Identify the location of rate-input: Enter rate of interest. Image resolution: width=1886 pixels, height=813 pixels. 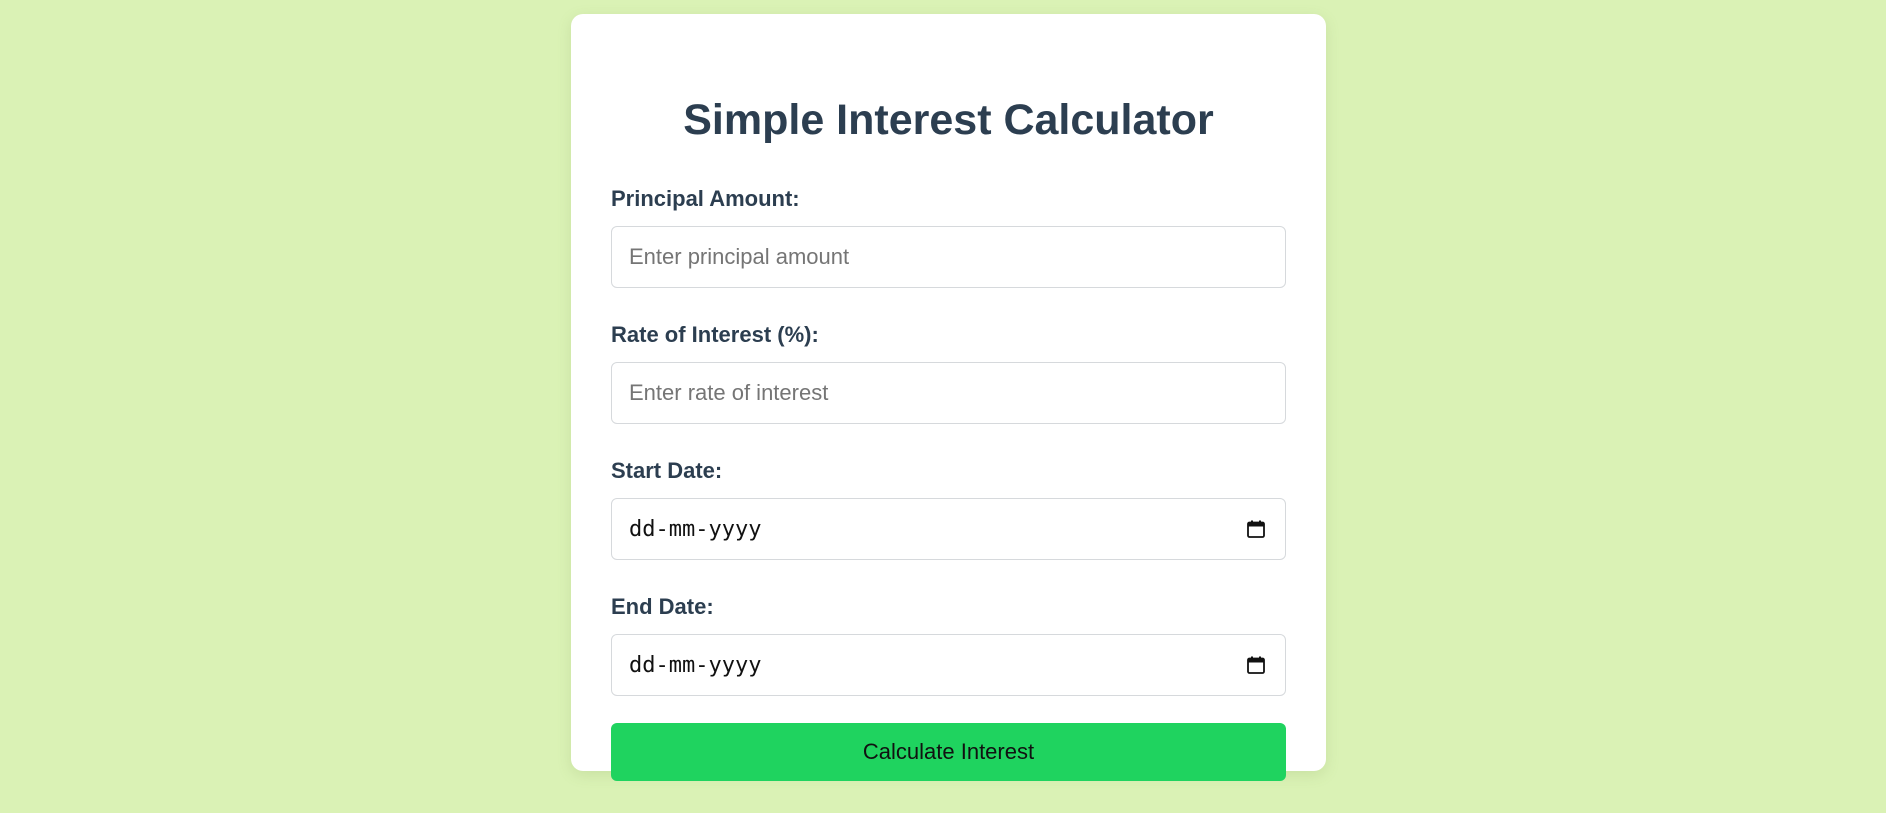
(948, 393).